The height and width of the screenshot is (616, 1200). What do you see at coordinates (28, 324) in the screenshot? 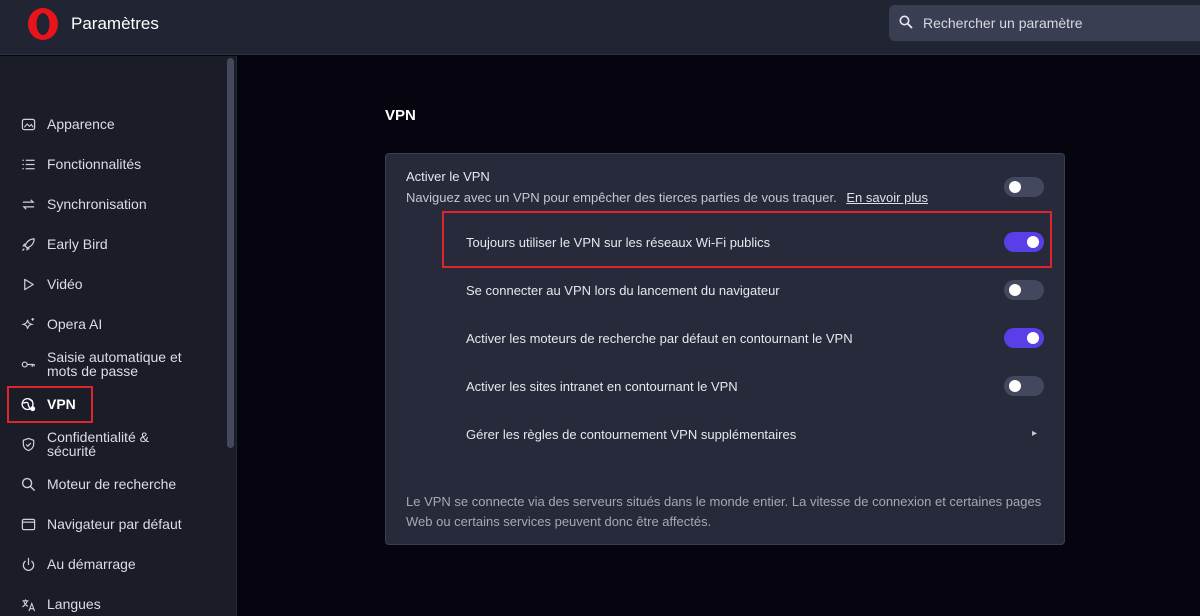
I see `sparkle-icon` at bounding box center [28, 324].